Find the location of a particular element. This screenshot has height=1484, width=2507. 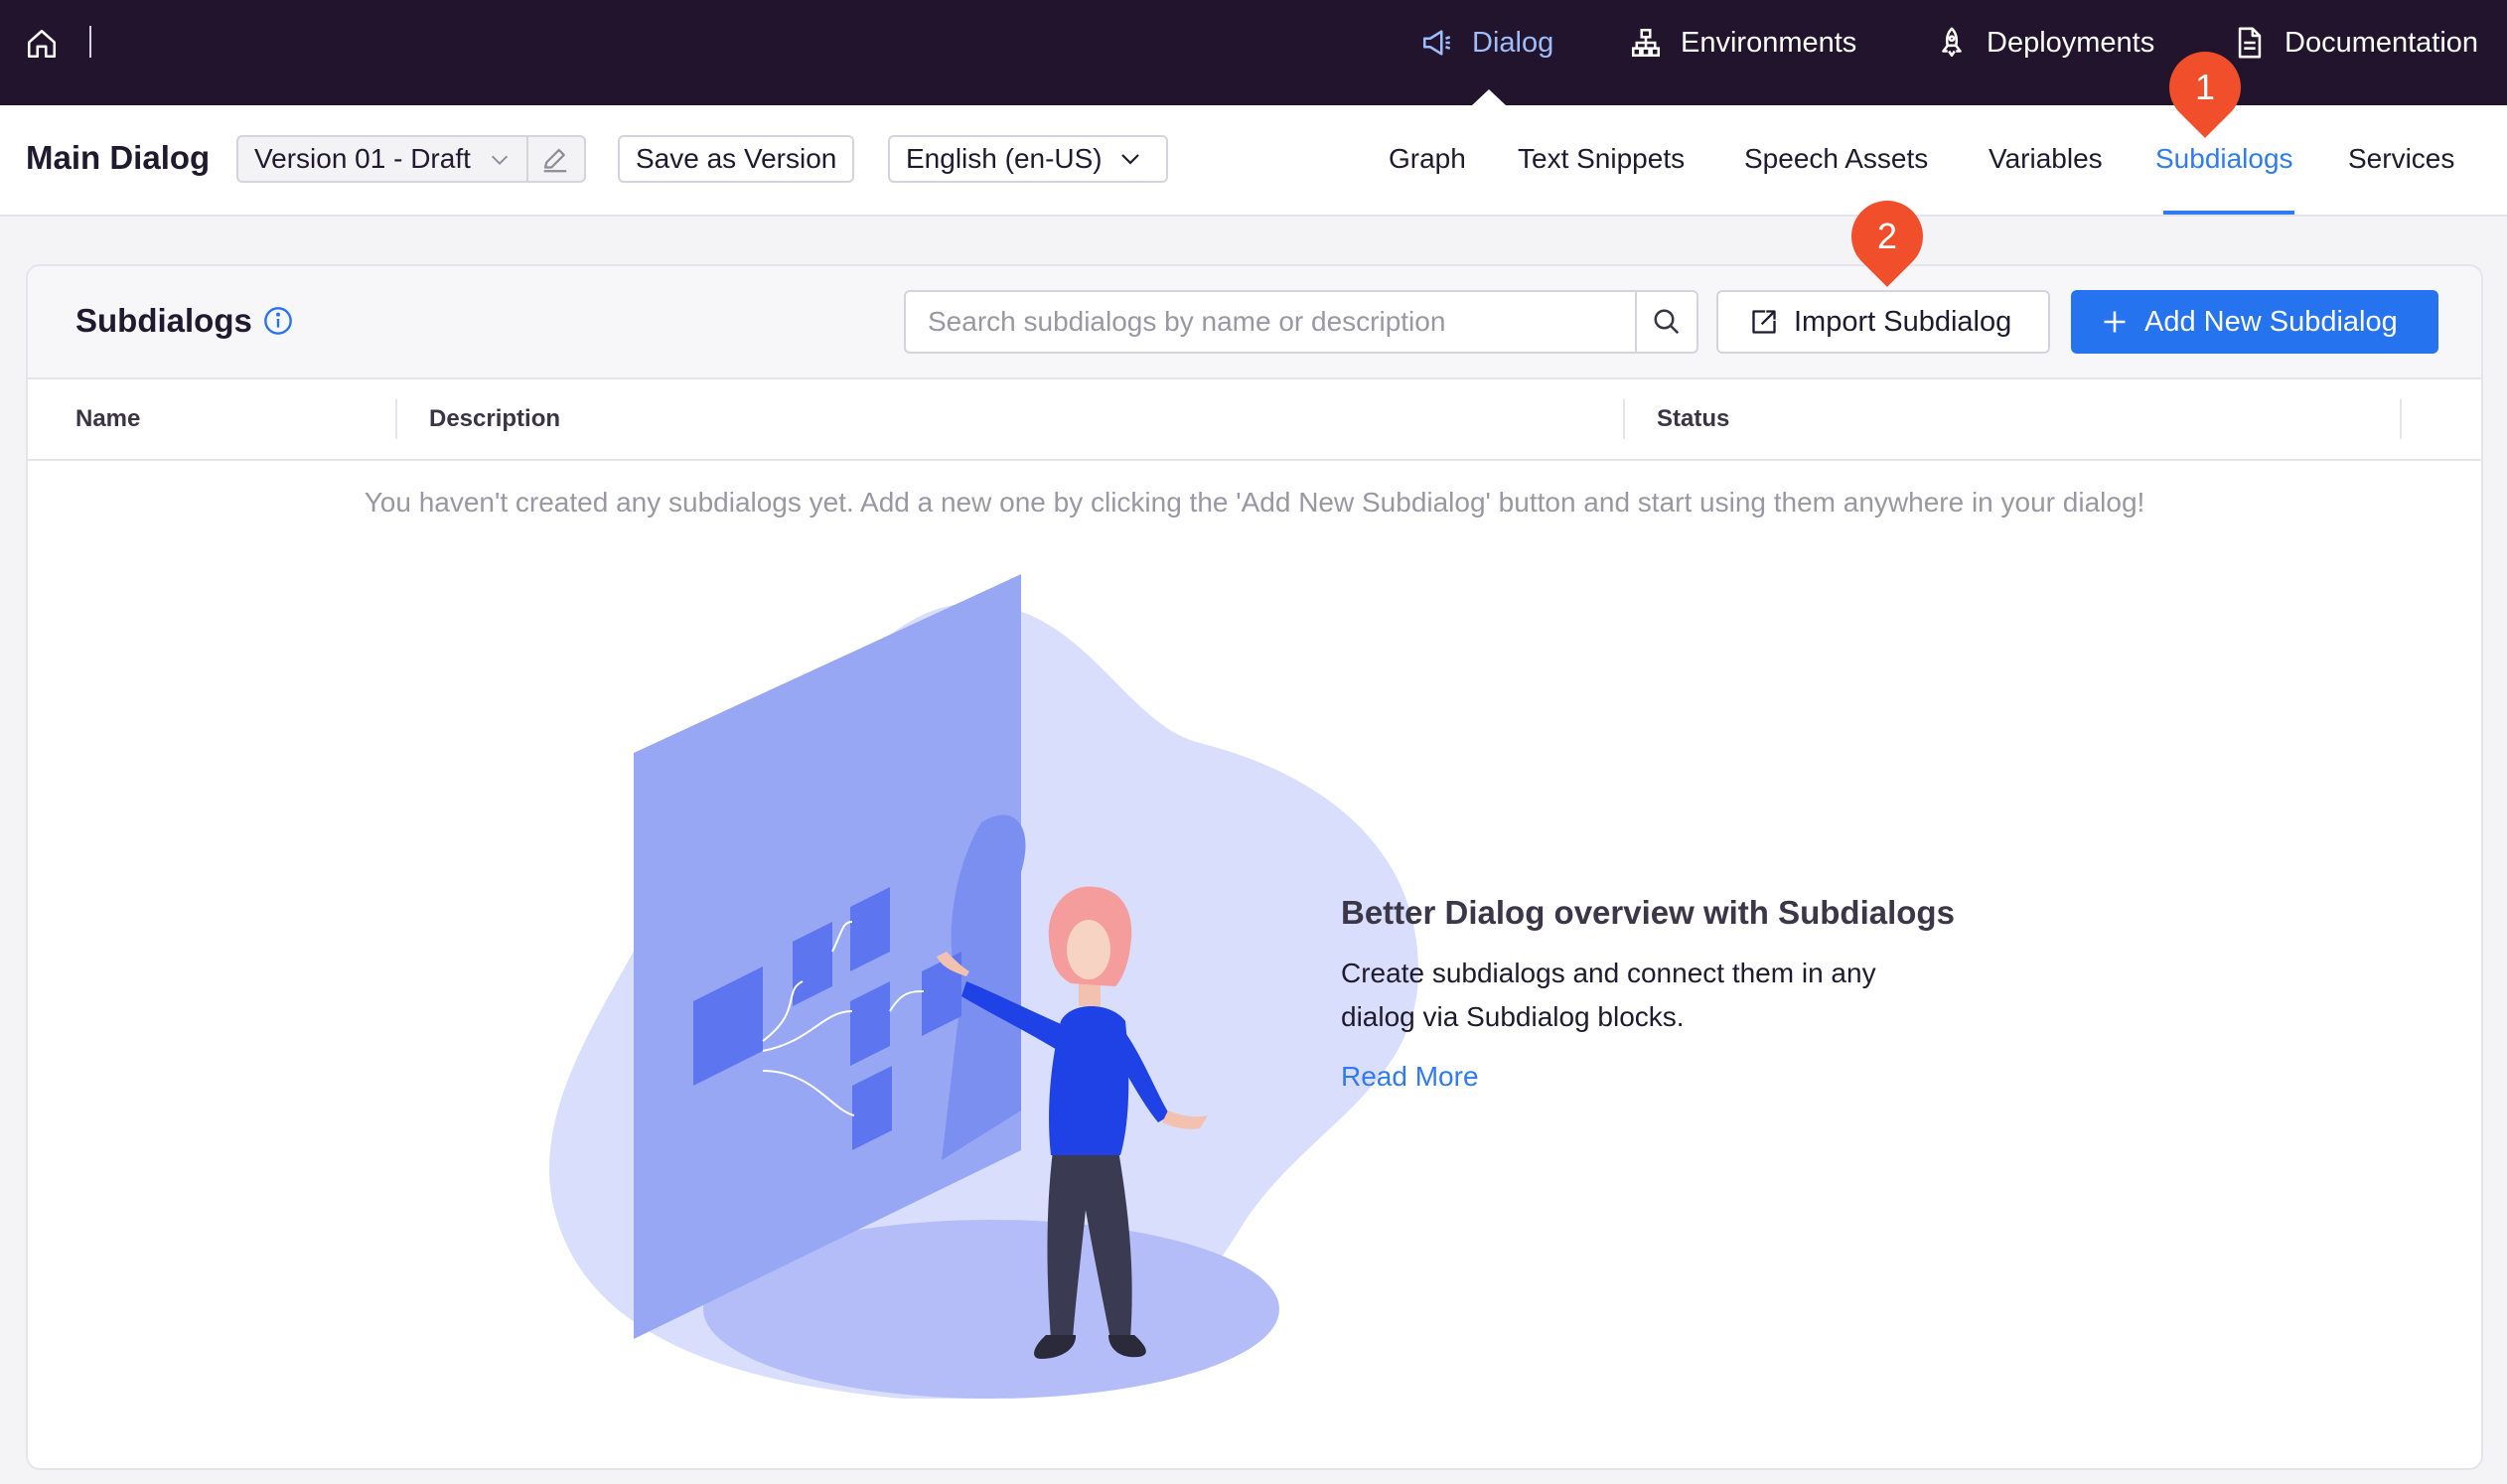

search-icon is located at coordinates (1667, 322).